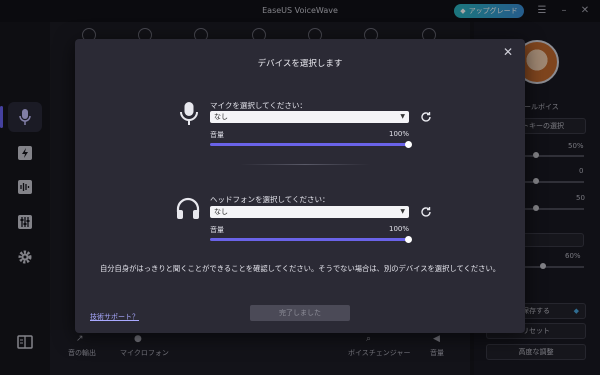  What do you see at coordinates (305, 164) in the screenshot?
I see `section-divider` at bounding box center [305, 164].